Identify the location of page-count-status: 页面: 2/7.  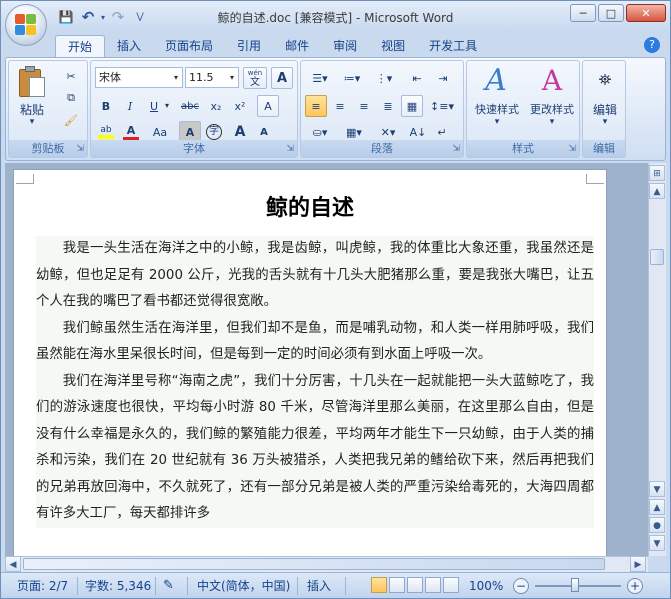
(42, 586).